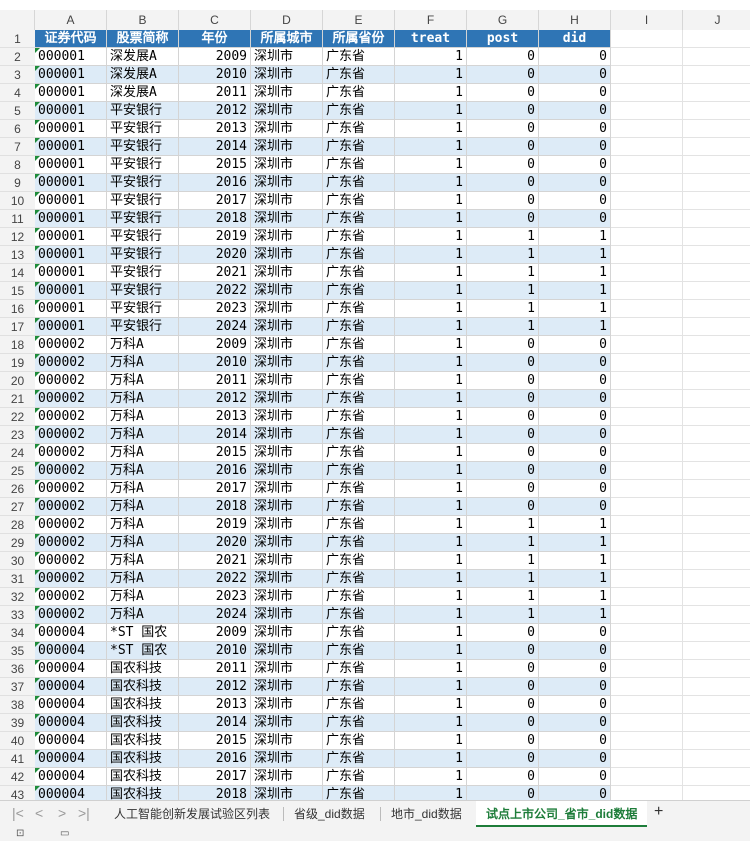  Describe the element at coordinates (17, 453) in the screenshot. I see `row-number: 24` at that location.